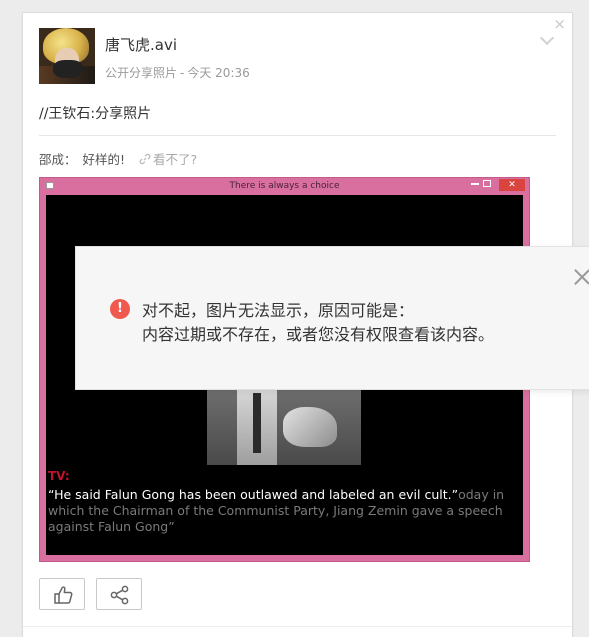  Describe the element at coordinates (475, 184) in the screenshot. I see `minimize-icon` at that location.